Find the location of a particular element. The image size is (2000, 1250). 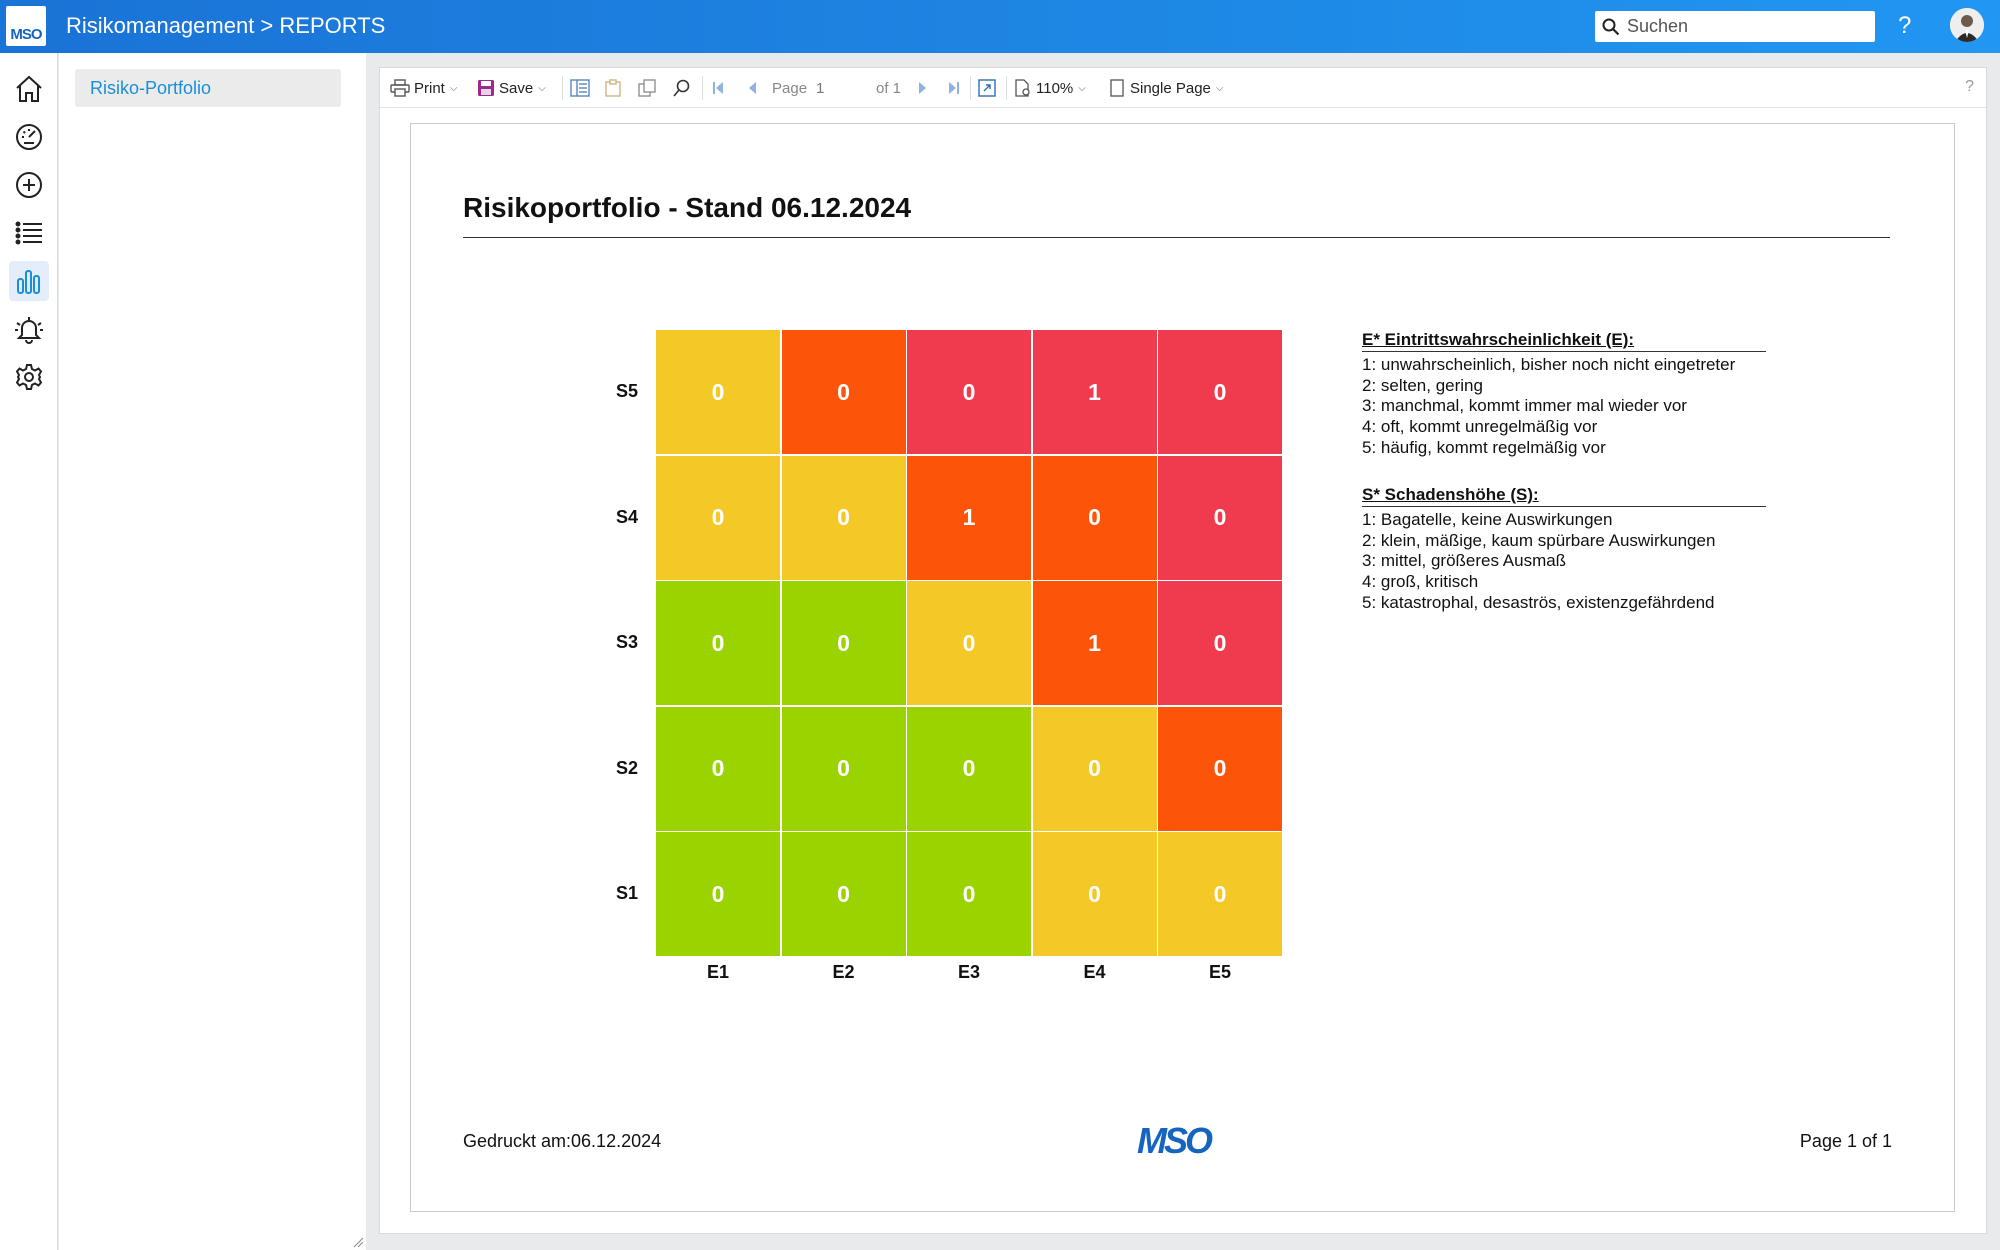

legend-line: 2: selten, gering is located at coordinates (1422, 385).